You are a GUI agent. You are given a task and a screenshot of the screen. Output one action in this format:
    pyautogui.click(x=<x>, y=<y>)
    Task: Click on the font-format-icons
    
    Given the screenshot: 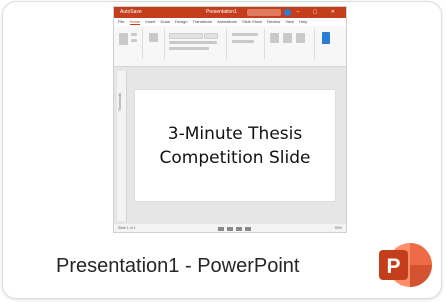 What is the action you would take?
    pyautogui.click(x=193, y=42)
    